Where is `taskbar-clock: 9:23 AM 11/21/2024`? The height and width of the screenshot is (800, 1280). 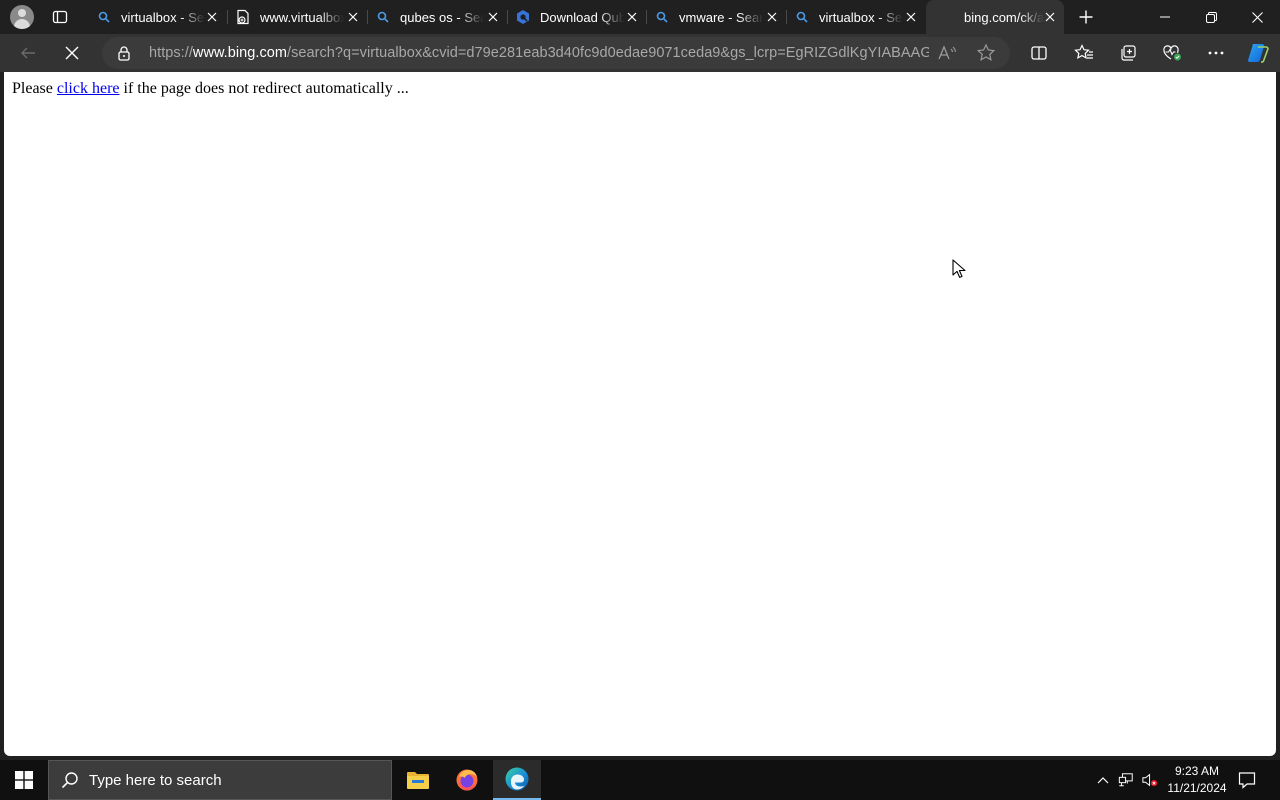
taskbar-clock: 9:23 AM 11/21/2024 is located at coordinates (1197, 780).